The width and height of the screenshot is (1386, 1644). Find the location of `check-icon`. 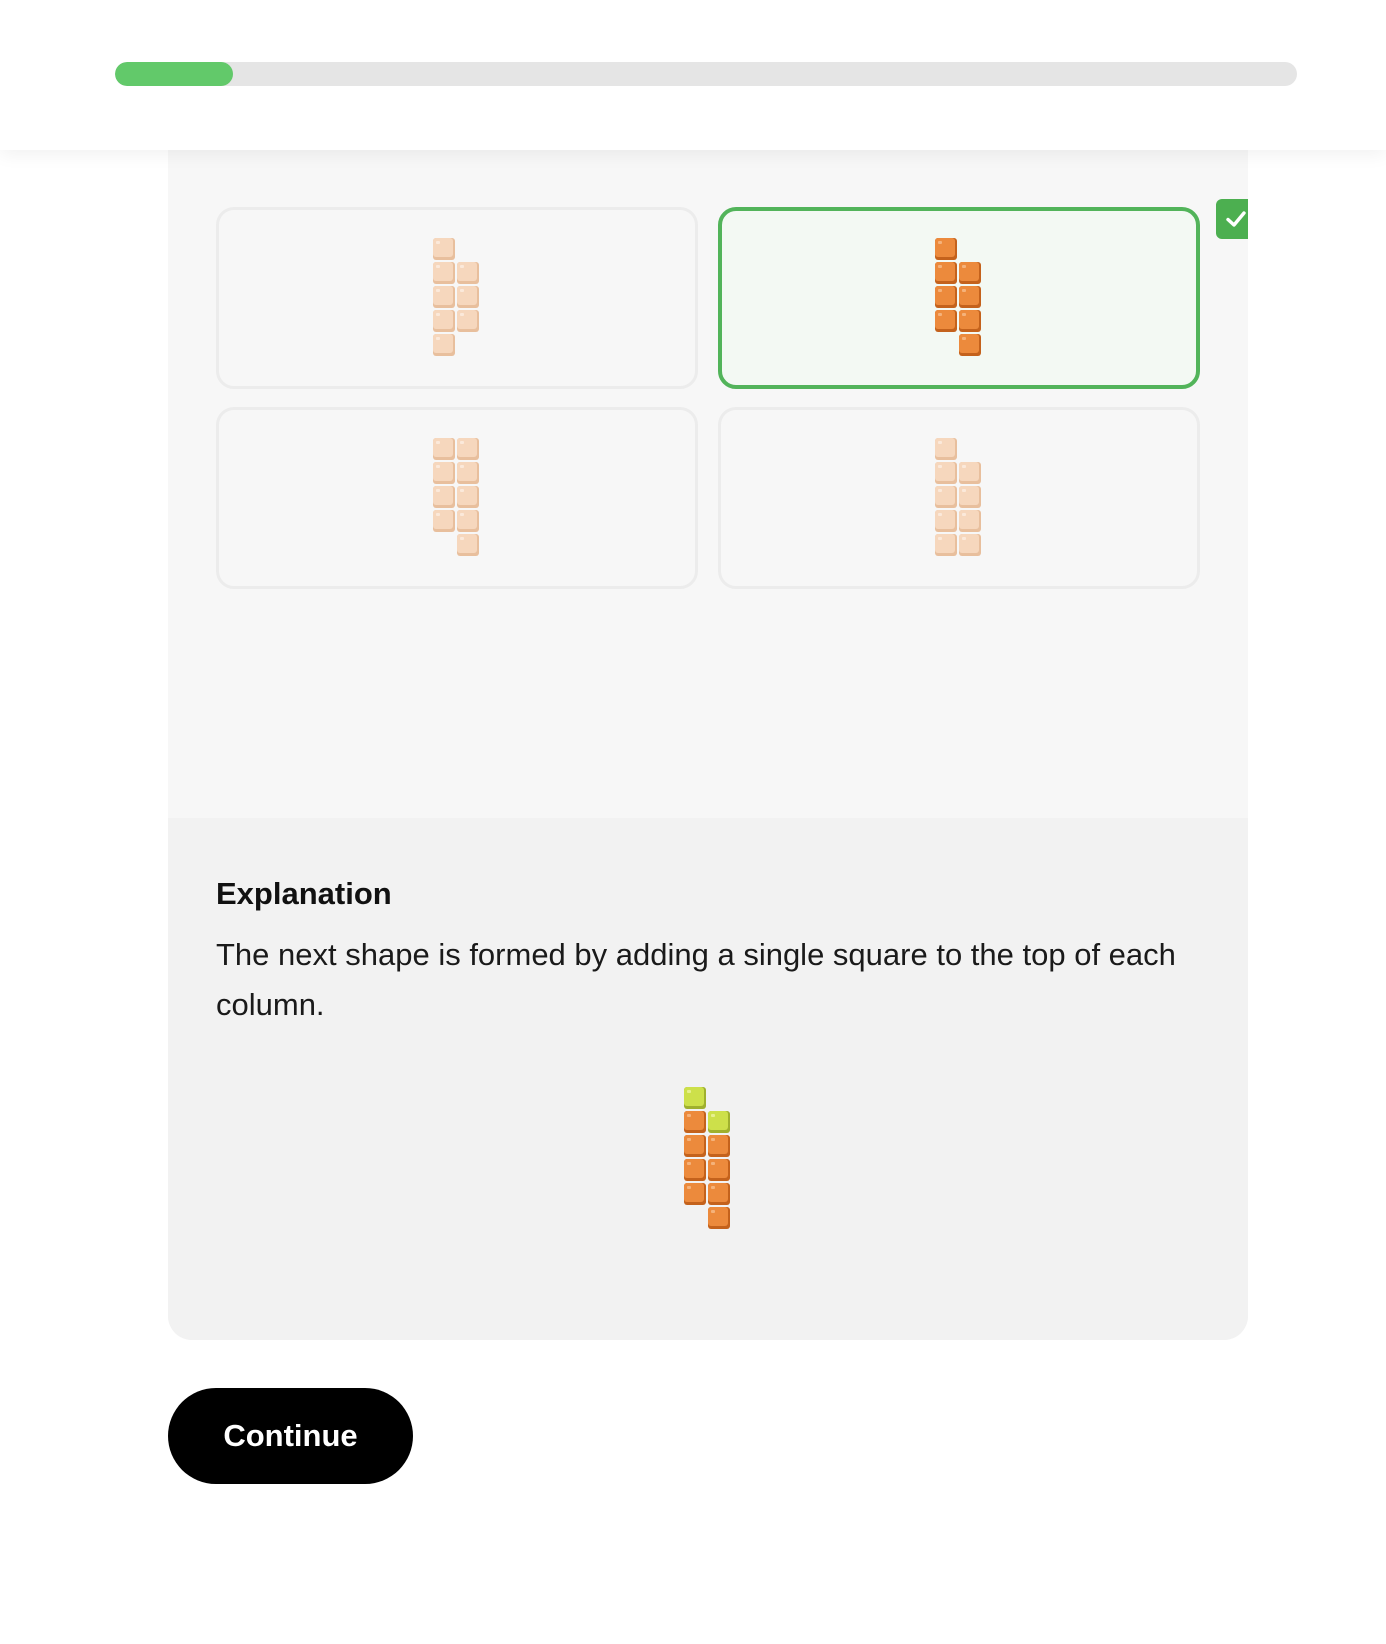

check-icon is located at coordinates (1232, 219).